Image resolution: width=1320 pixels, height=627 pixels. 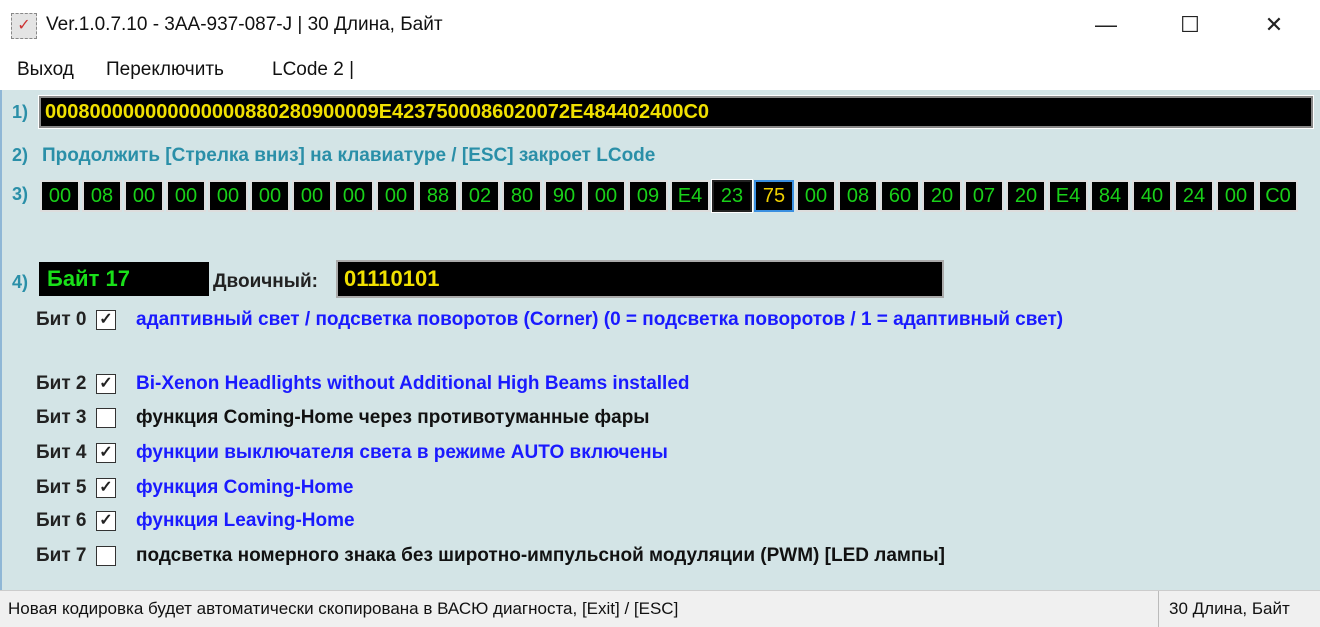 What do you see at coordinates (245, 520) in the screenshot?
I see `bit-description: функция Leaving-Home` at bounding box center [245, 520].